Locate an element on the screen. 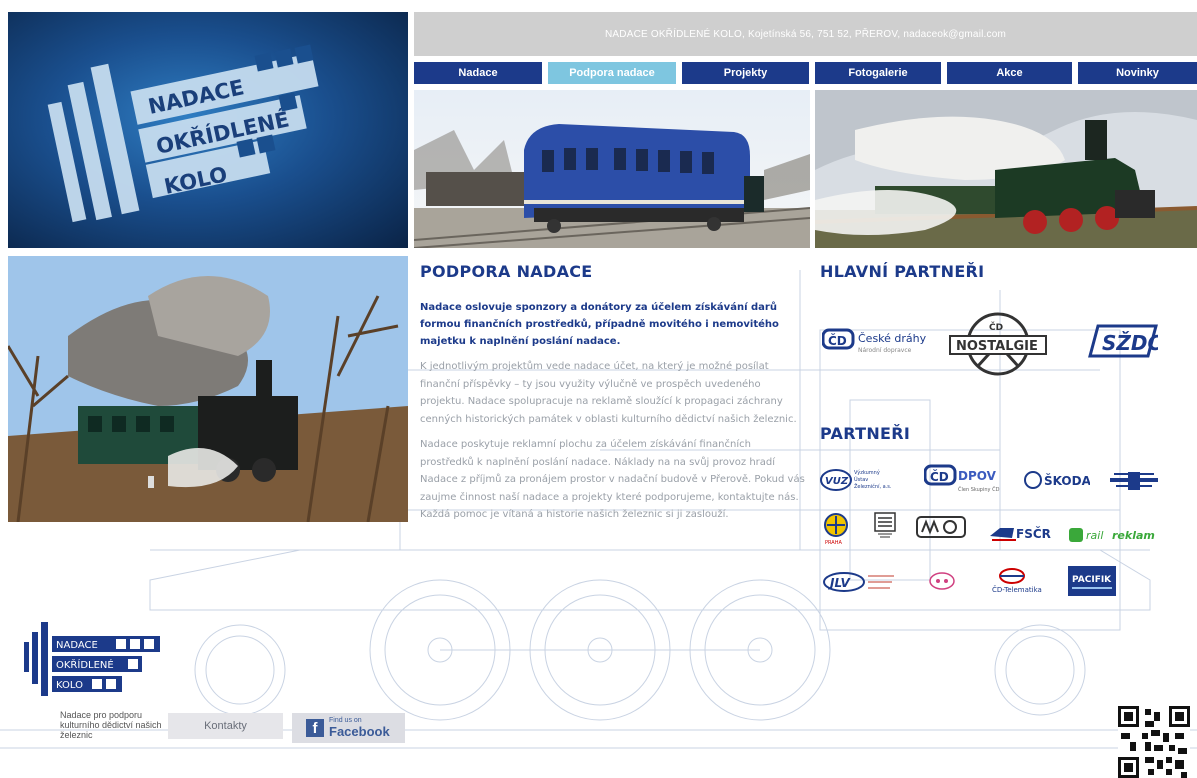 The height and width of the screenshot is (778, 1197). railreklam-text-b: reklam is located at coordinates (1133, 535).